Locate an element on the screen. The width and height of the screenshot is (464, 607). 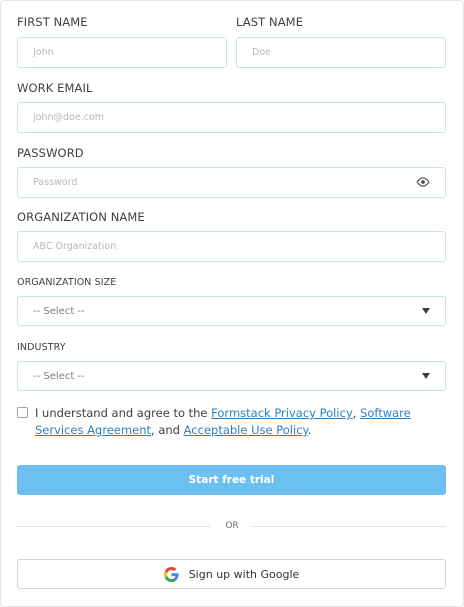
work-email-input is located at coordinates (231, 117).